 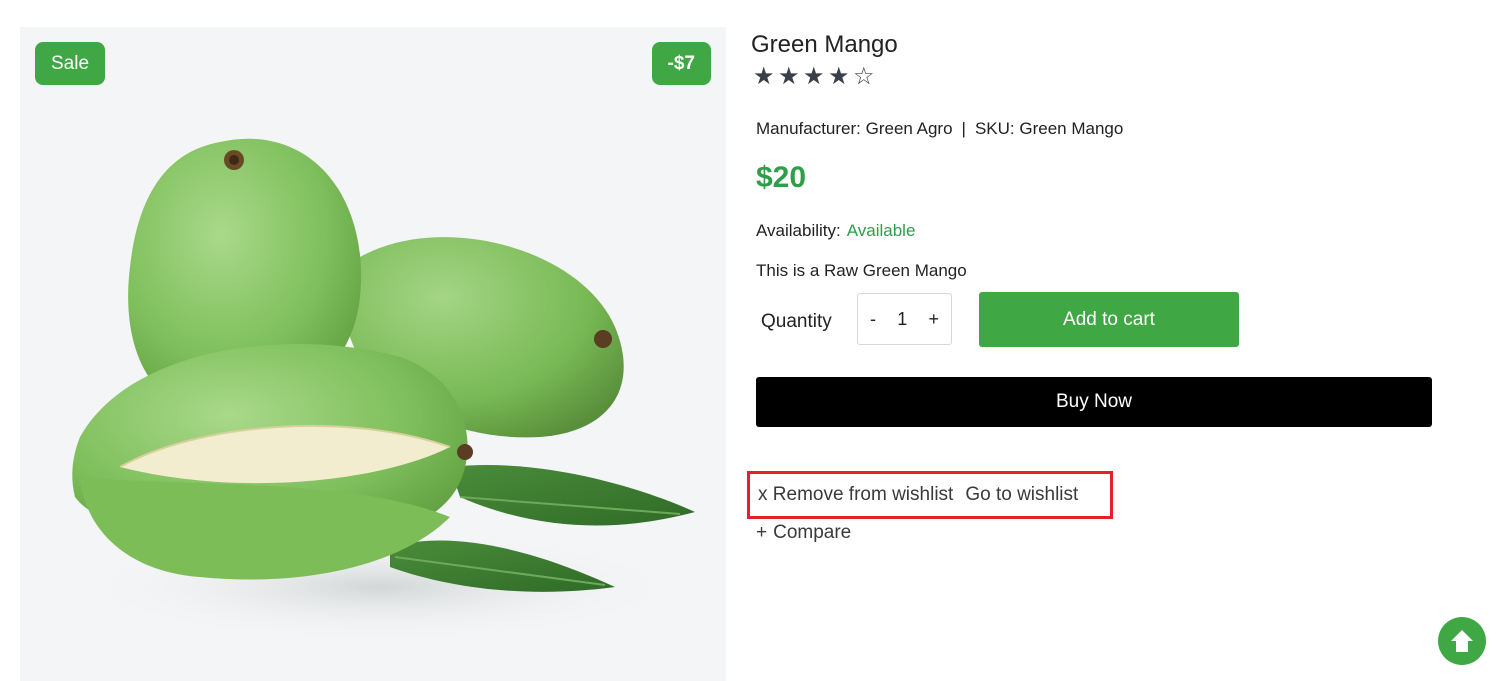 I want to click on compare-label: Compare, so click(x=812, y=532).